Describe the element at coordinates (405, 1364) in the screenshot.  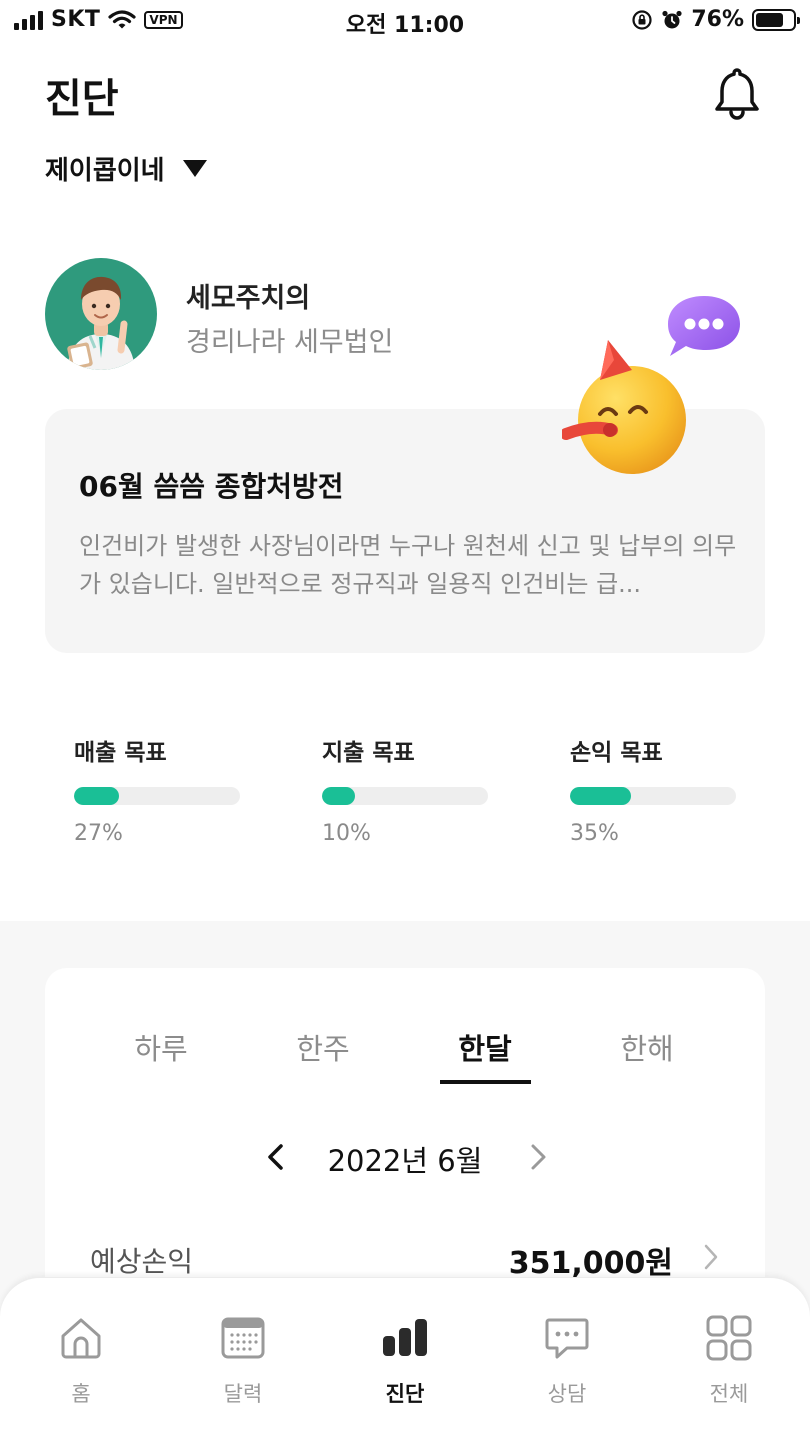
I see `nav-diagnosis: 진단` at that location.